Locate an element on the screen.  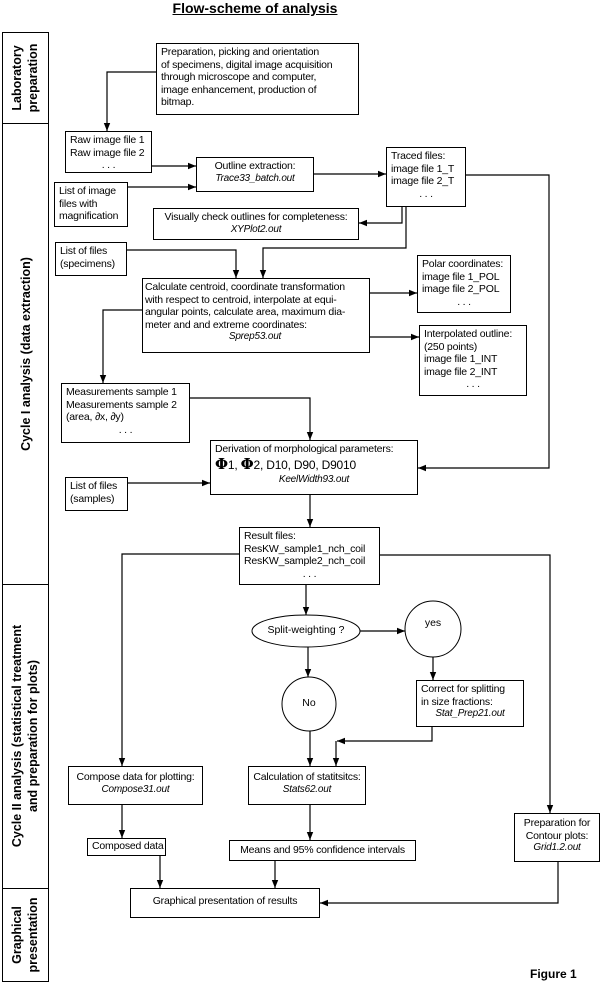
program-name: XYPlot2.out is located at coordinates (256, 229).